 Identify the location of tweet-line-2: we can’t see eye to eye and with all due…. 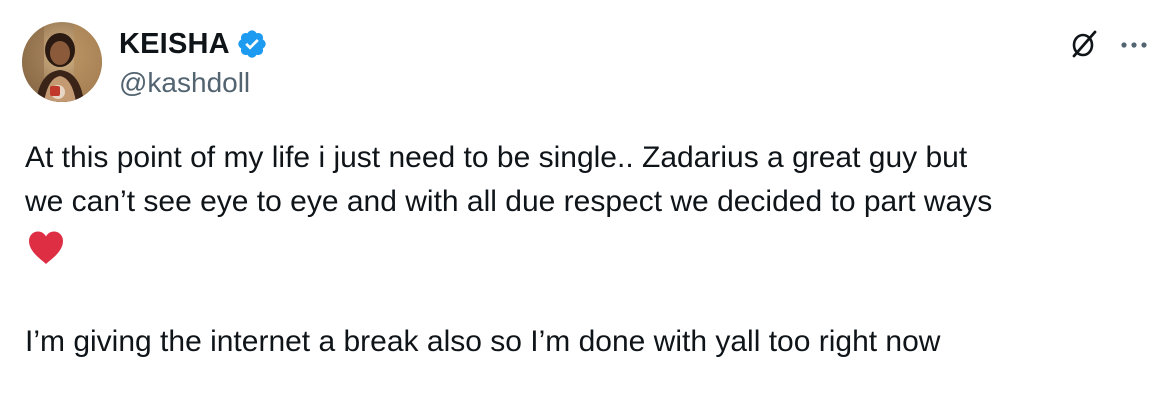
(509, 201).